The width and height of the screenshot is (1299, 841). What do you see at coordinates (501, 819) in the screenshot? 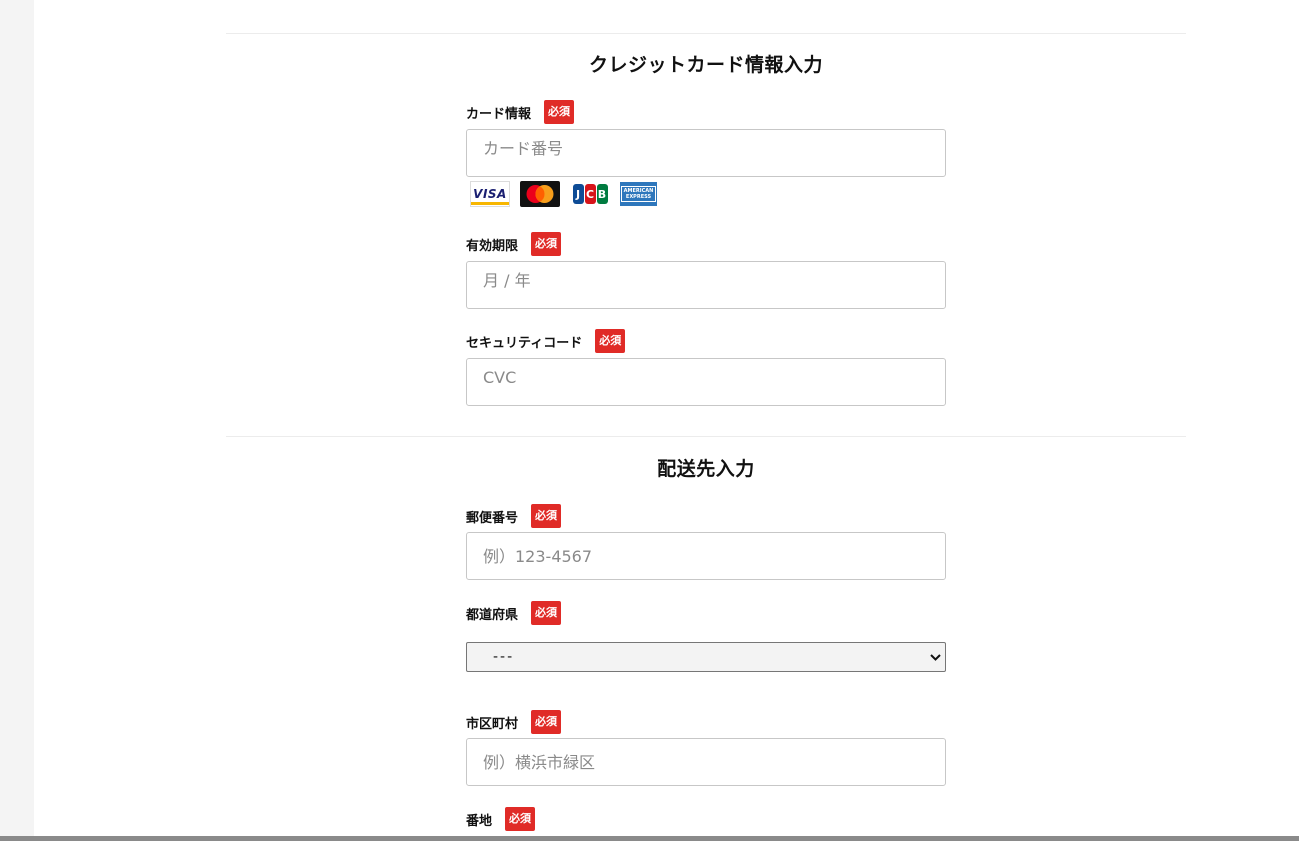
I see `address-label-row: 番地 必須` at bounding box center [501, 819].